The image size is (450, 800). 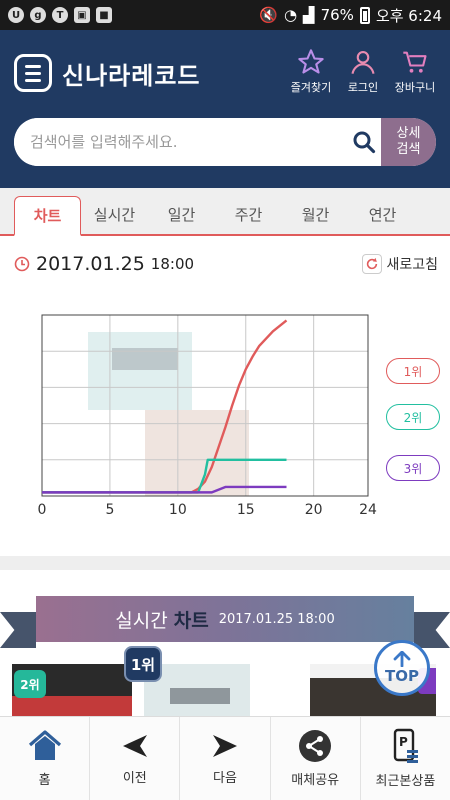 I want to click on banner-ribbon-left, so click(x=18, y=630).